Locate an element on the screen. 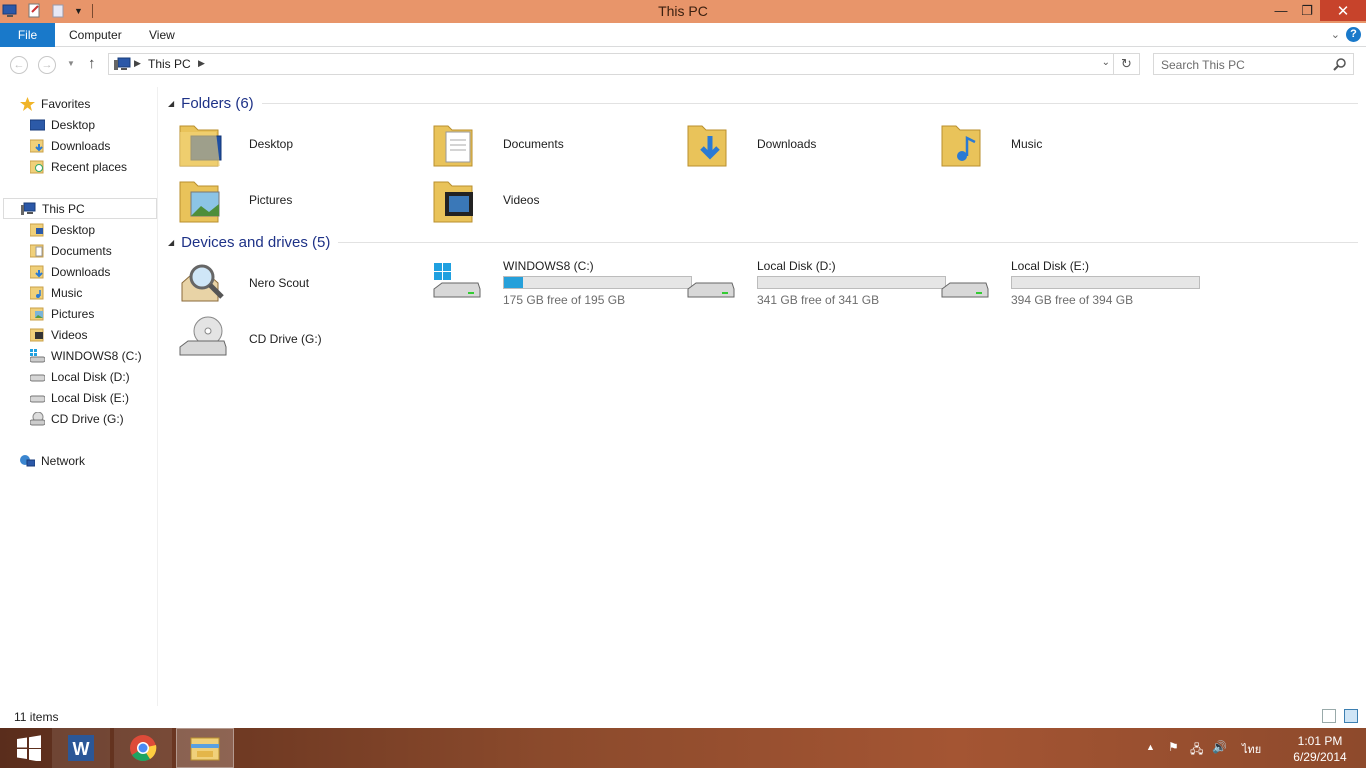 The image size is (1366, 768). tab-file: File is located at coordinates (27, 35).